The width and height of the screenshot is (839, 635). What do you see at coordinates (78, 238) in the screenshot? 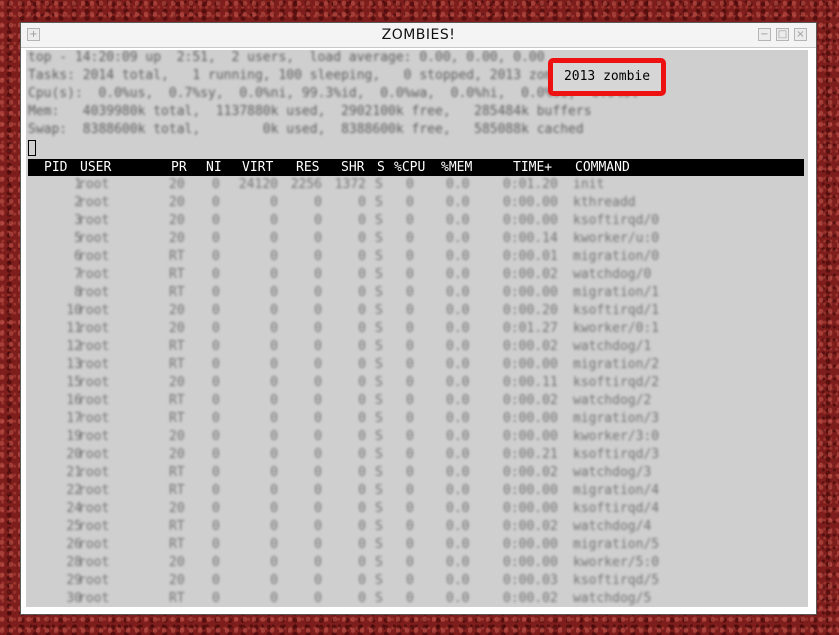
I see `cell-pid: 5` at bounding box center [78, 238].